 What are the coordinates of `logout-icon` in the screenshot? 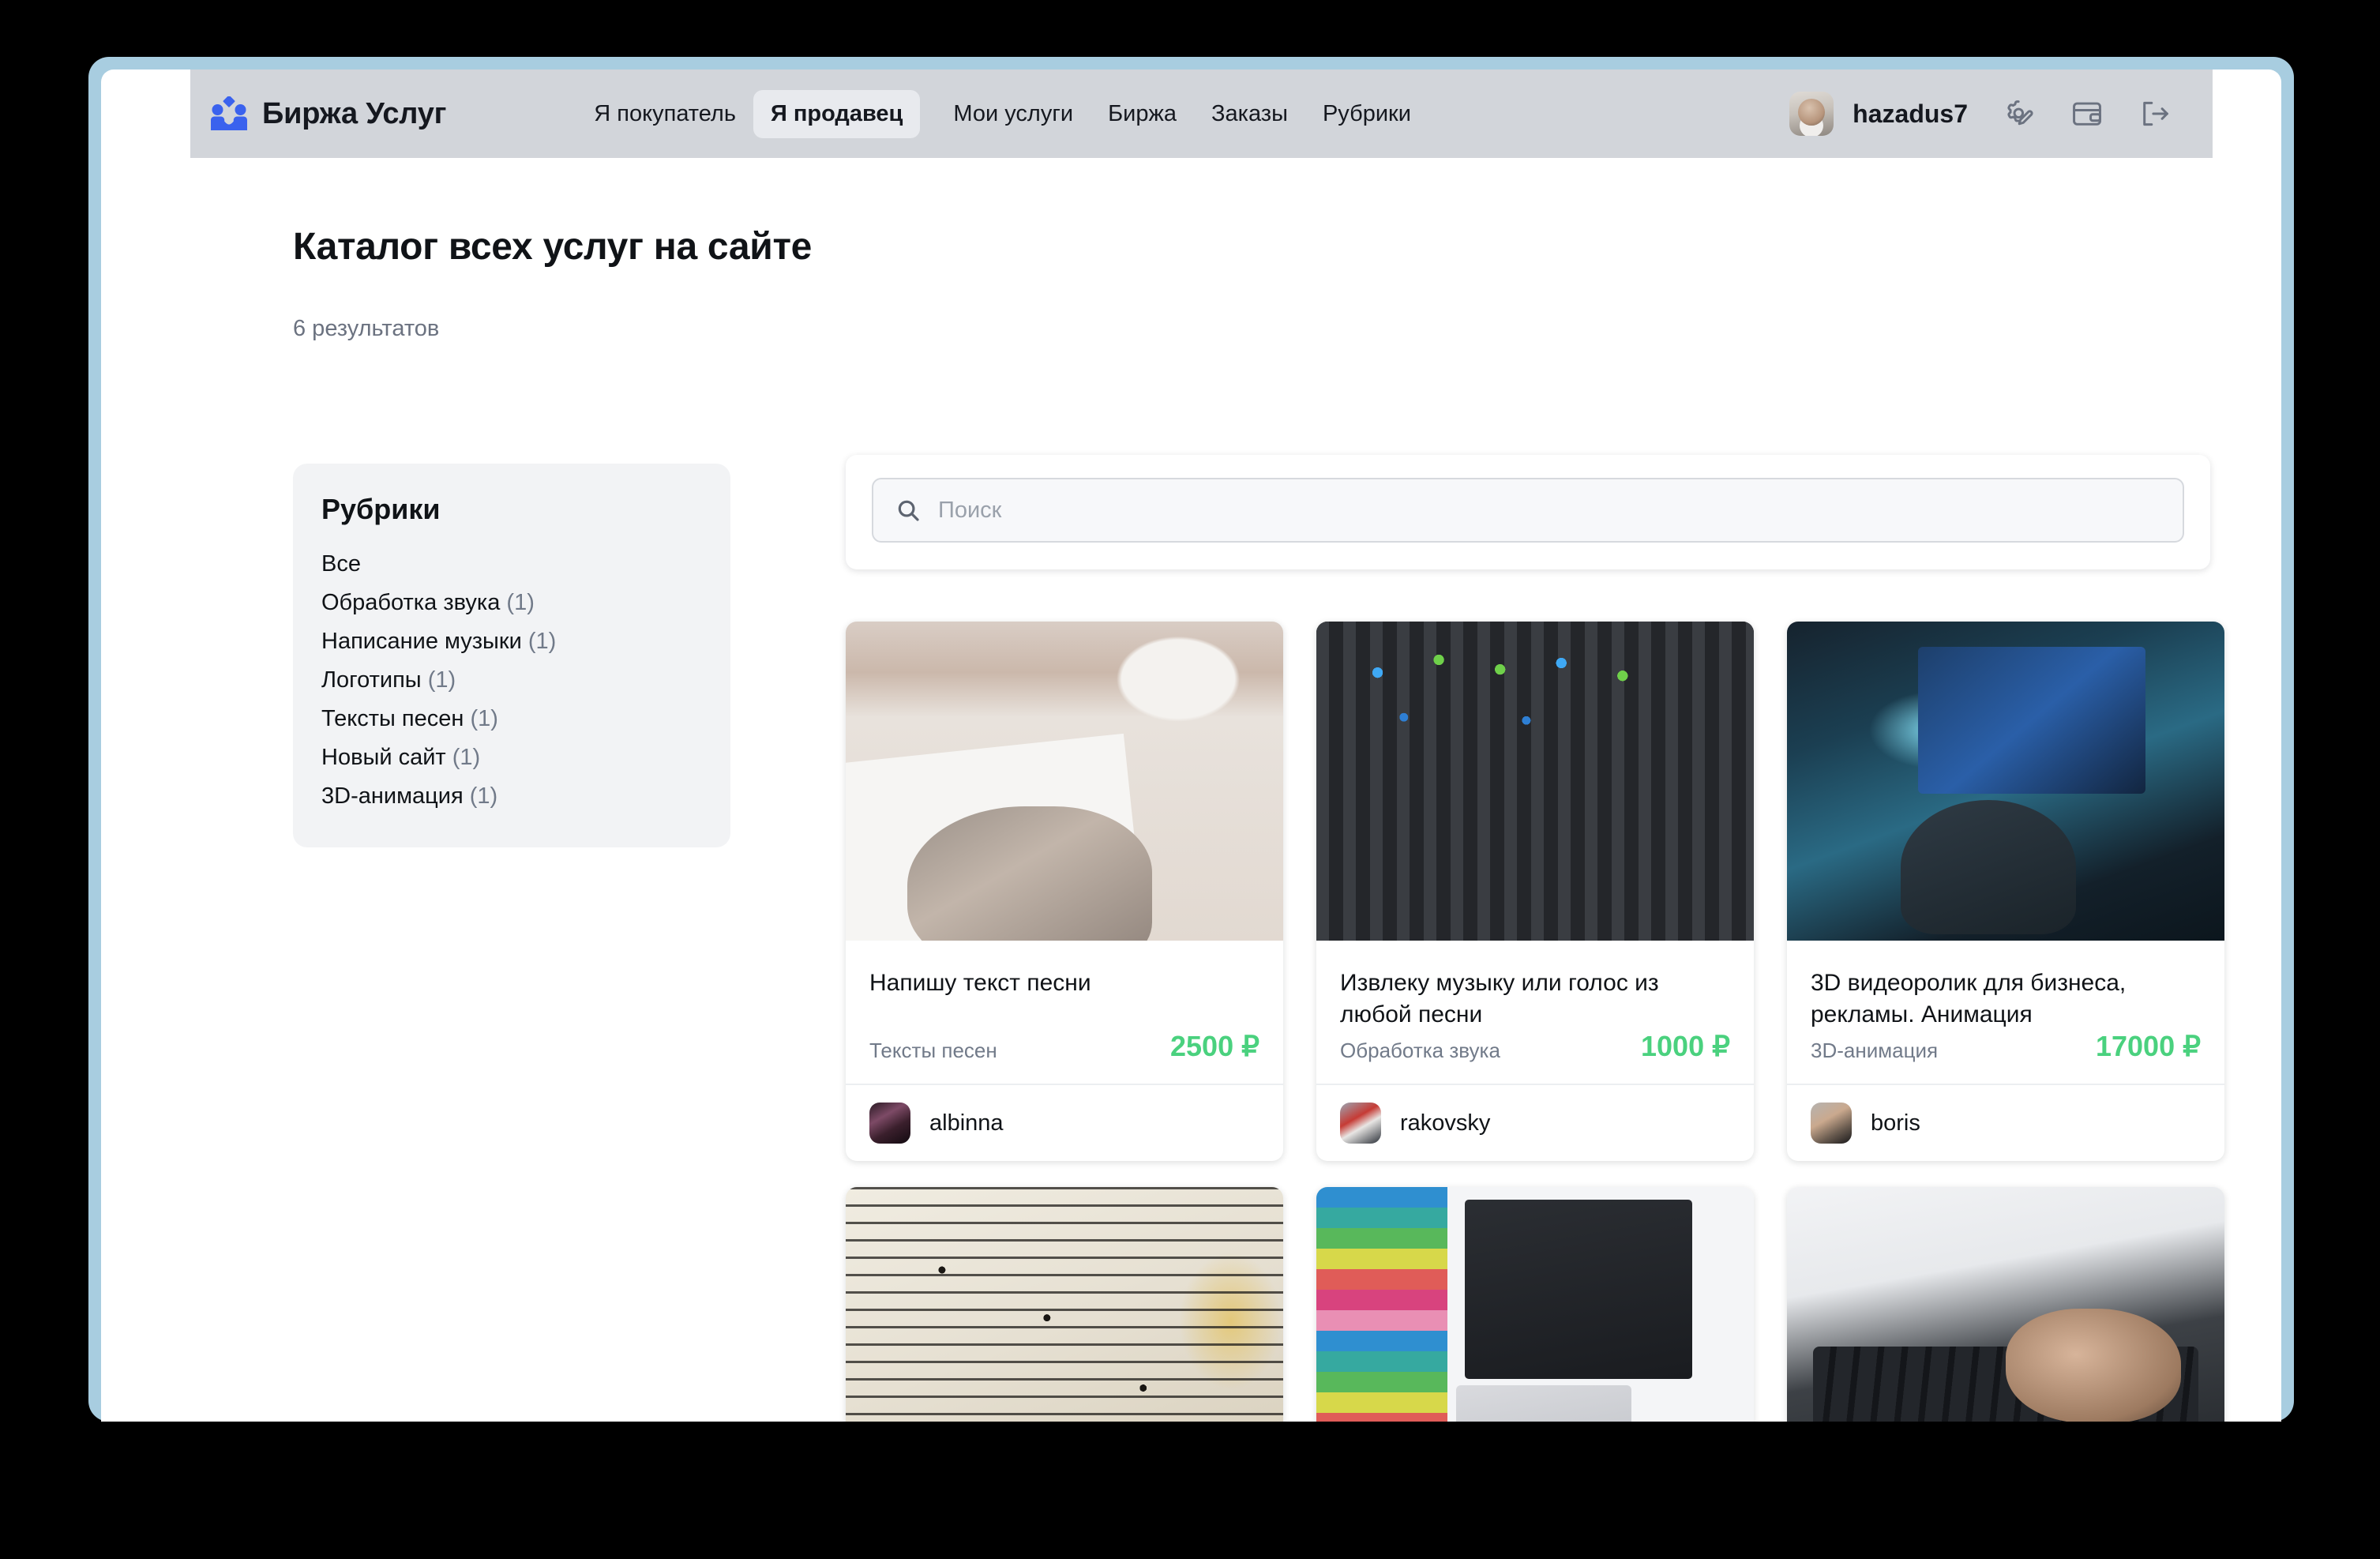 It's located at (2155, 113).